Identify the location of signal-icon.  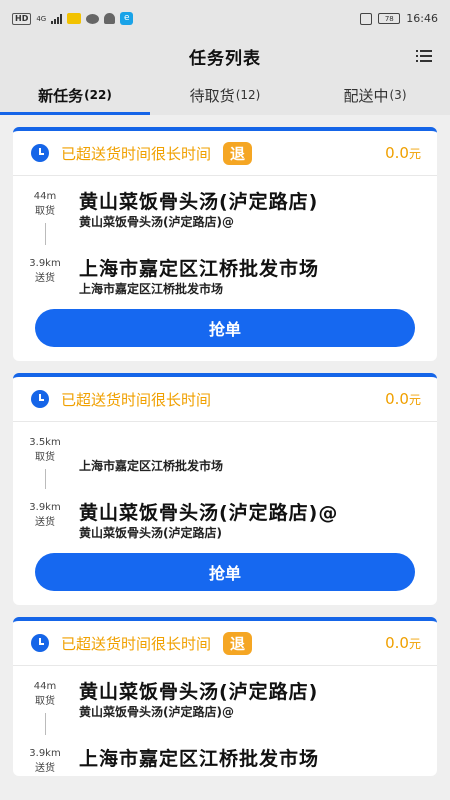
(57, 18).